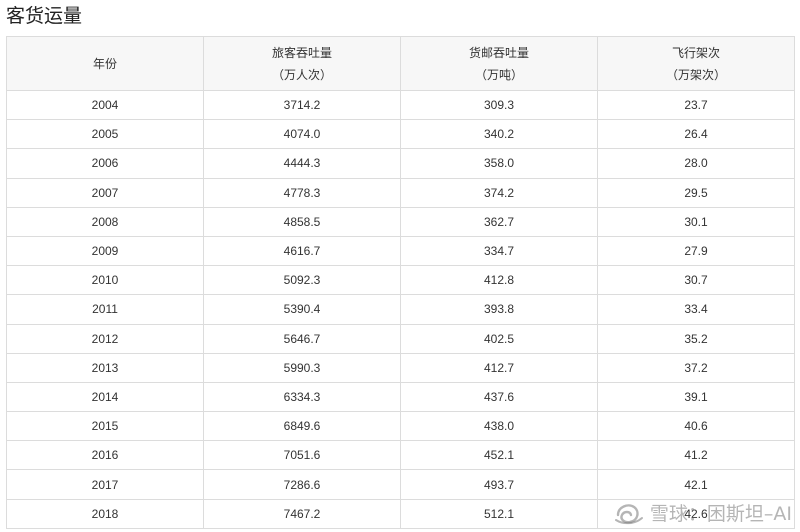 This screenshot has width=800, height=532. I want to click on cell-year: 2014, so click(105, 397).